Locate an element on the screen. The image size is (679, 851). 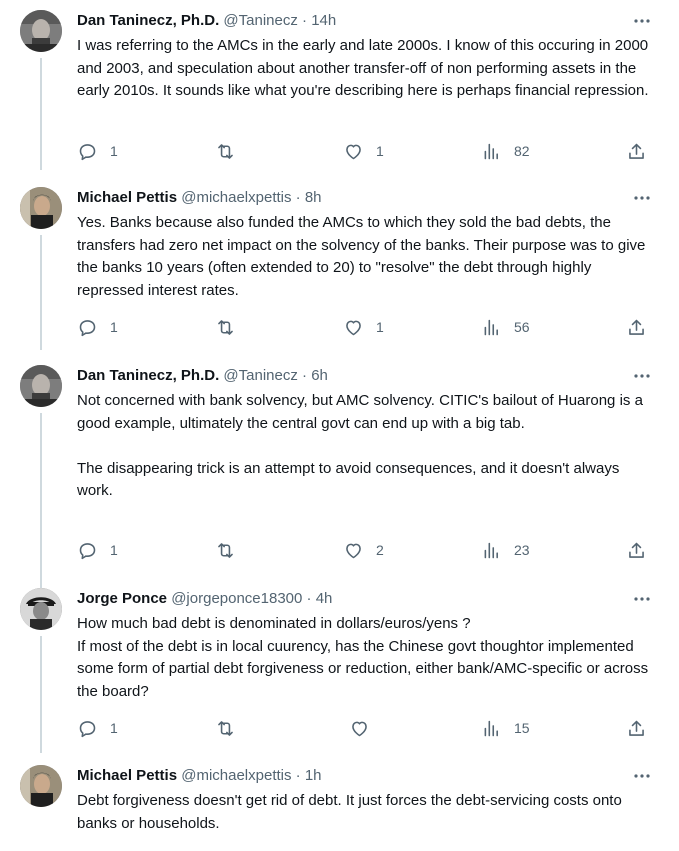
views-count: 23 is located at coordinates (522, 550).